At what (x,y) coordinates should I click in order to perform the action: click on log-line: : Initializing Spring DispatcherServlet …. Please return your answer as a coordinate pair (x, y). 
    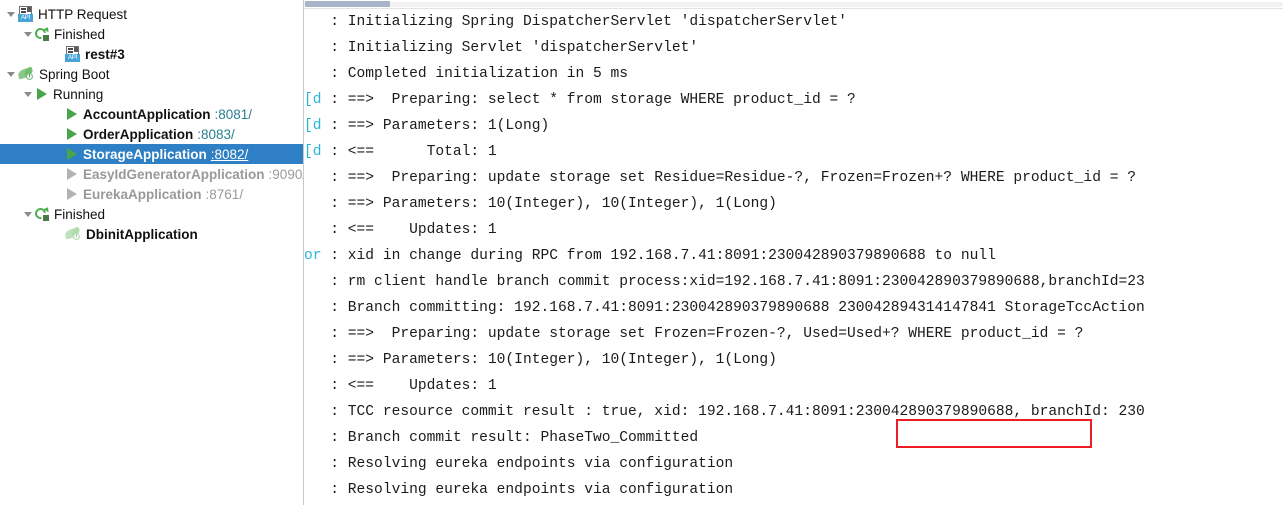
    Looking at the image, I should click on (793, 22).